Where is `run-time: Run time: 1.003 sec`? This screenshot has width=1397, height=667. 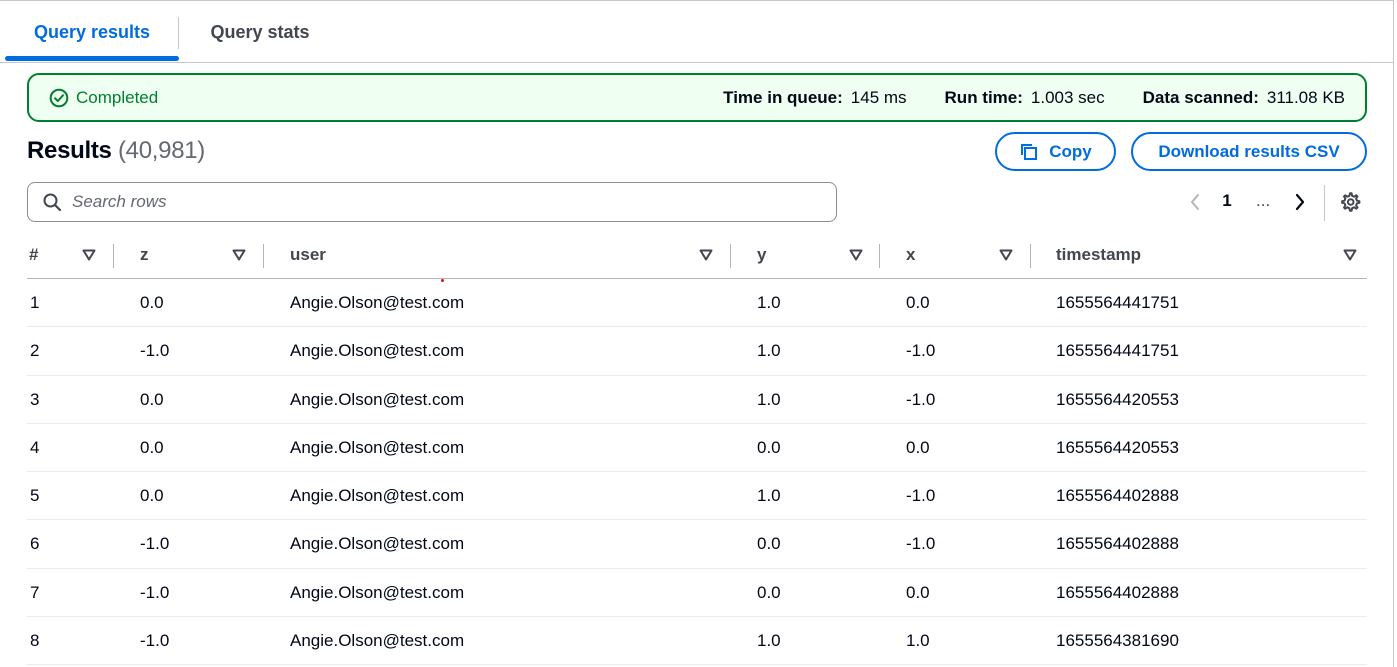 run-time: Run time: 1.003 sec is located at coordinates (1025, 98).